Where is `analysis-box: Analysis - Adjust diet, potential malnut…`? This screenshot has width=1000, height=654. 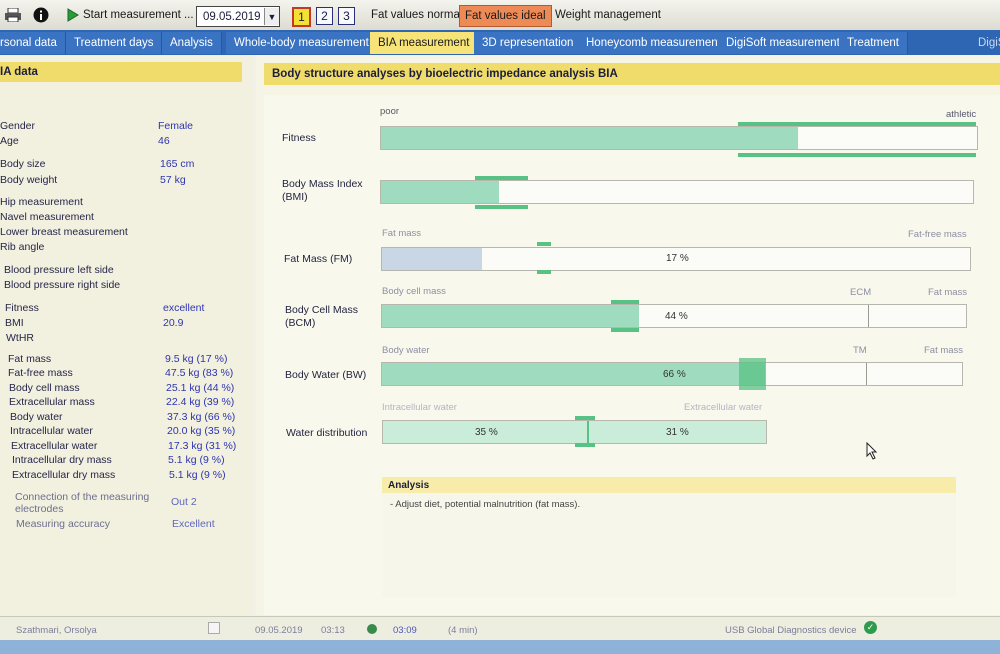
analysis-box: Analysis - Adjust diet, potential malnut… is located at coordinates (669, 537).